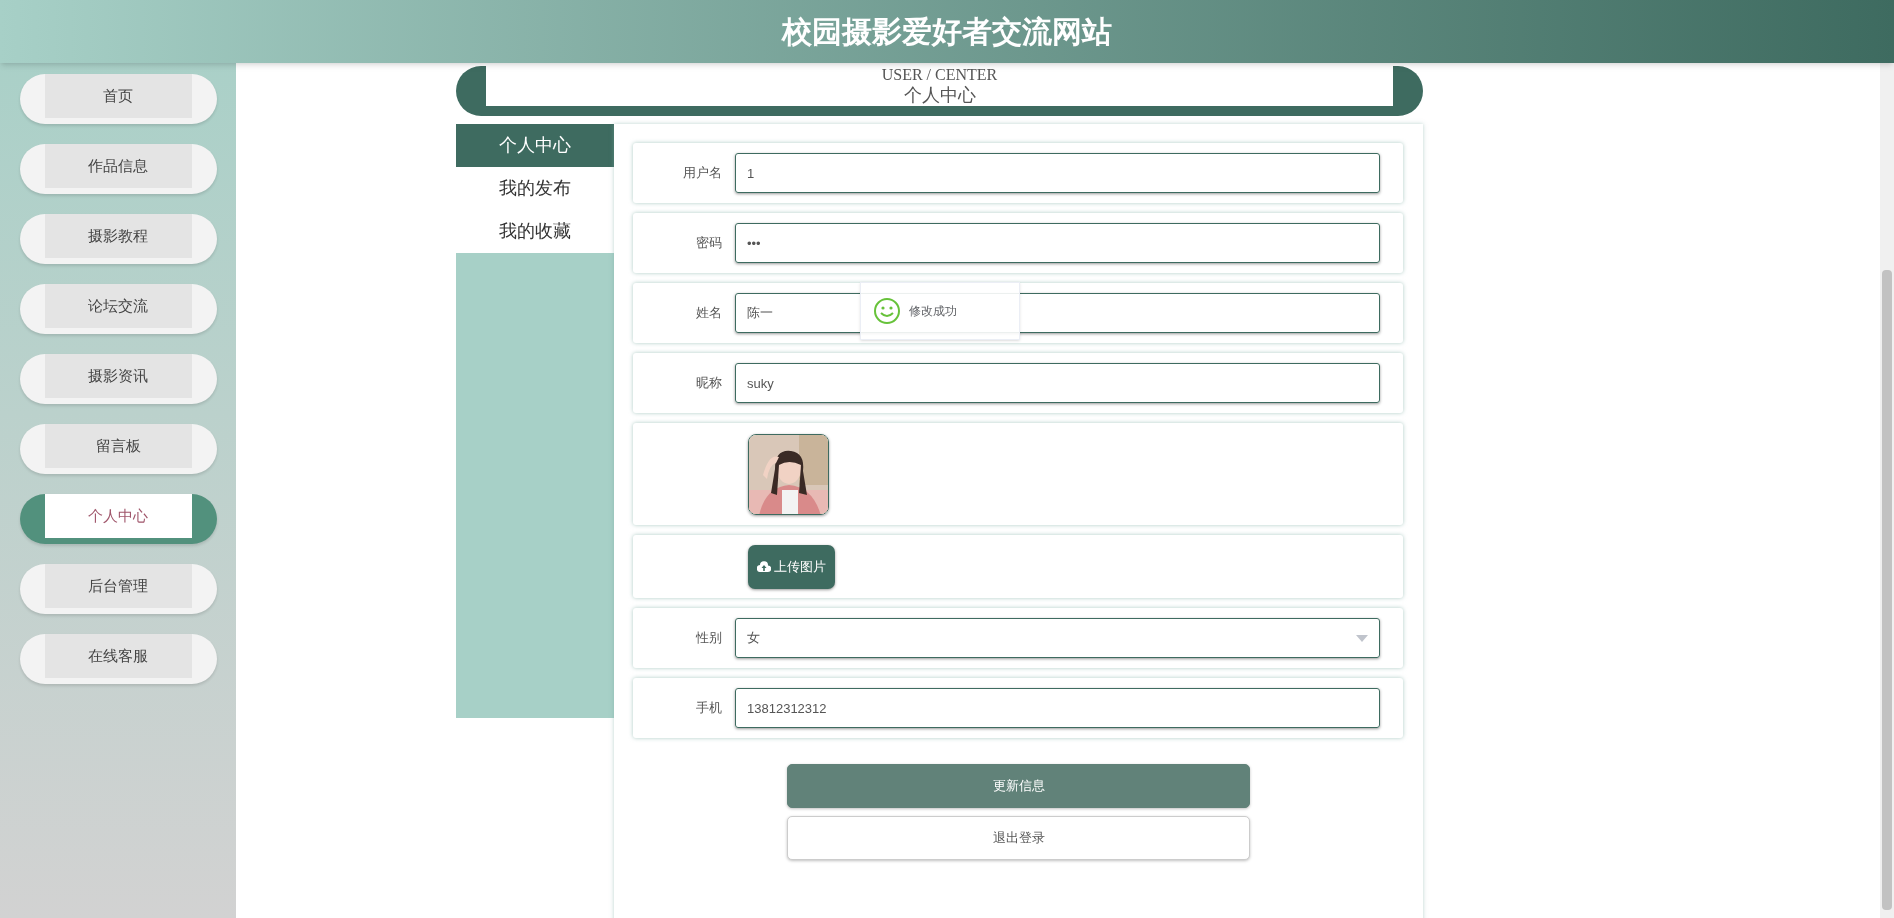 This screenshot has height=918, width=1894. What do you see at coordinates (535, 145) in the screenshot?
I see `tab: 个人中心` at bounding box center [535, 145].